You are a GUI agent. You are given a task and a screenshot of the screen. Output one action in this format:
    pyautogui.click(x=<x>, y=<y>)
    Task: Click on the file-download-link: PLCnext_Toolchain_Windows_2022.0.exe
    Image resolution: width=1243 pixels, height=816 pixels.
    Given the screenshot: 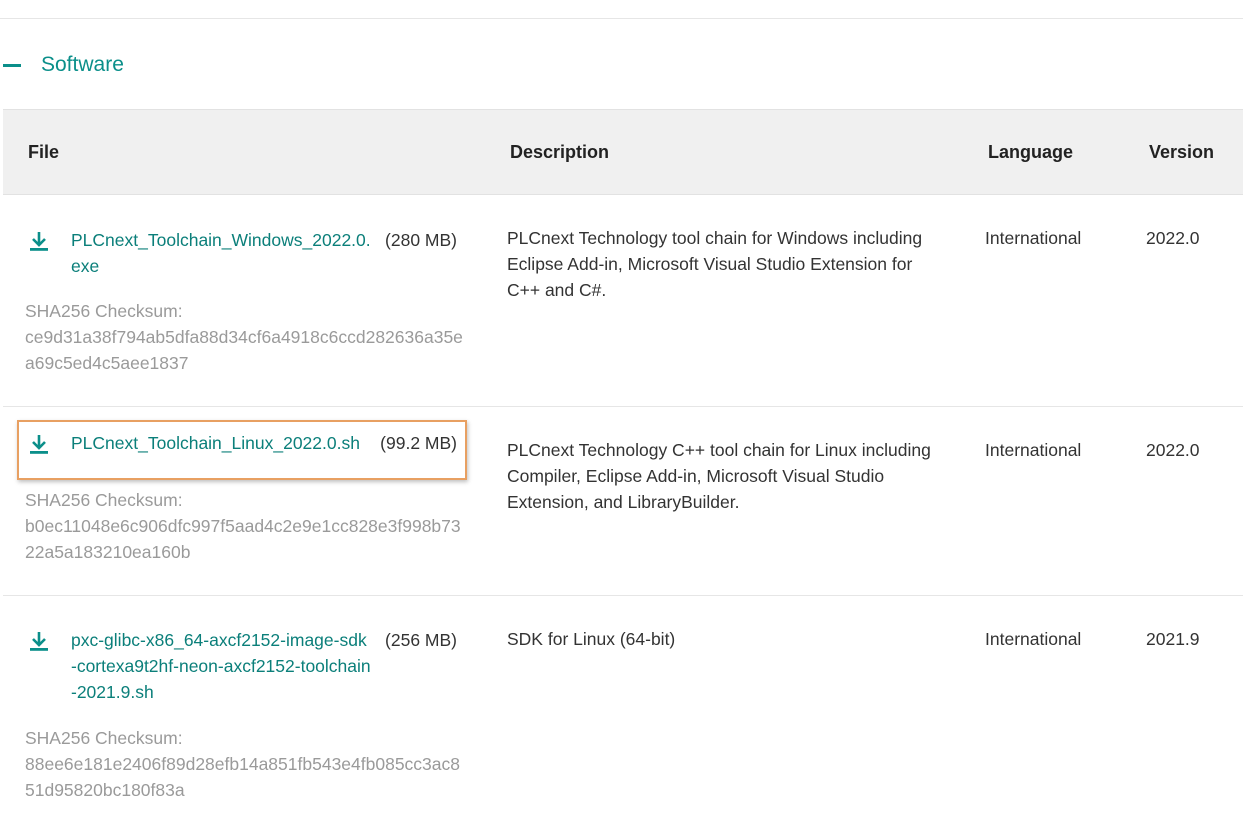 What is the action you would take?
    pyautogui.click(x=221, y=253)
    